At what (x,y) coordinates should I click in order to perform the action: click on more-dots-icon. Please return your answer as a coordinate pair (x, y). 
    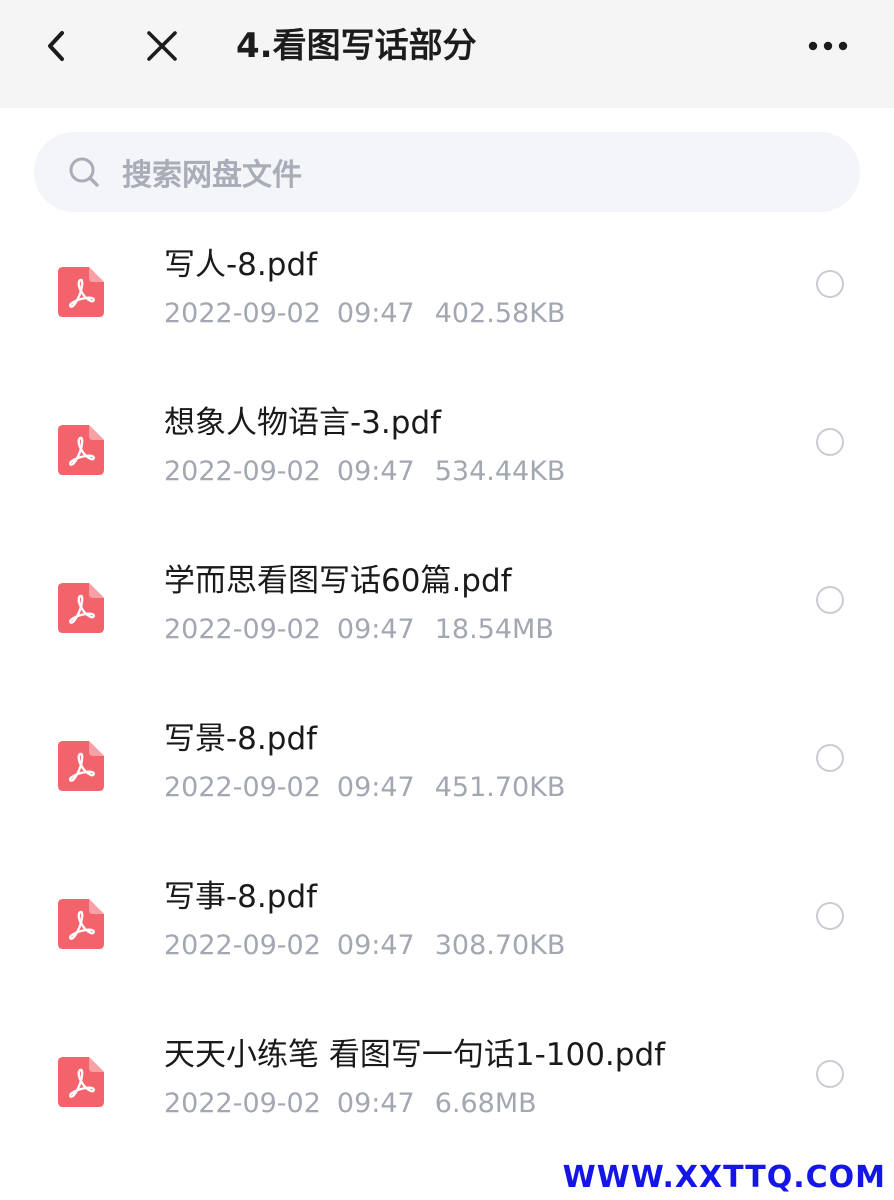
    Looking at the image, I should click on (828, 46).